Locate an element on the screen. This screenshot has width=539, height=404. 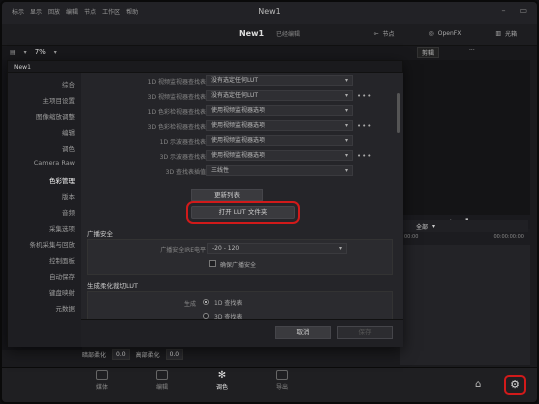
dark-soften-value: 0.0 is located at coordinates (121, 354).